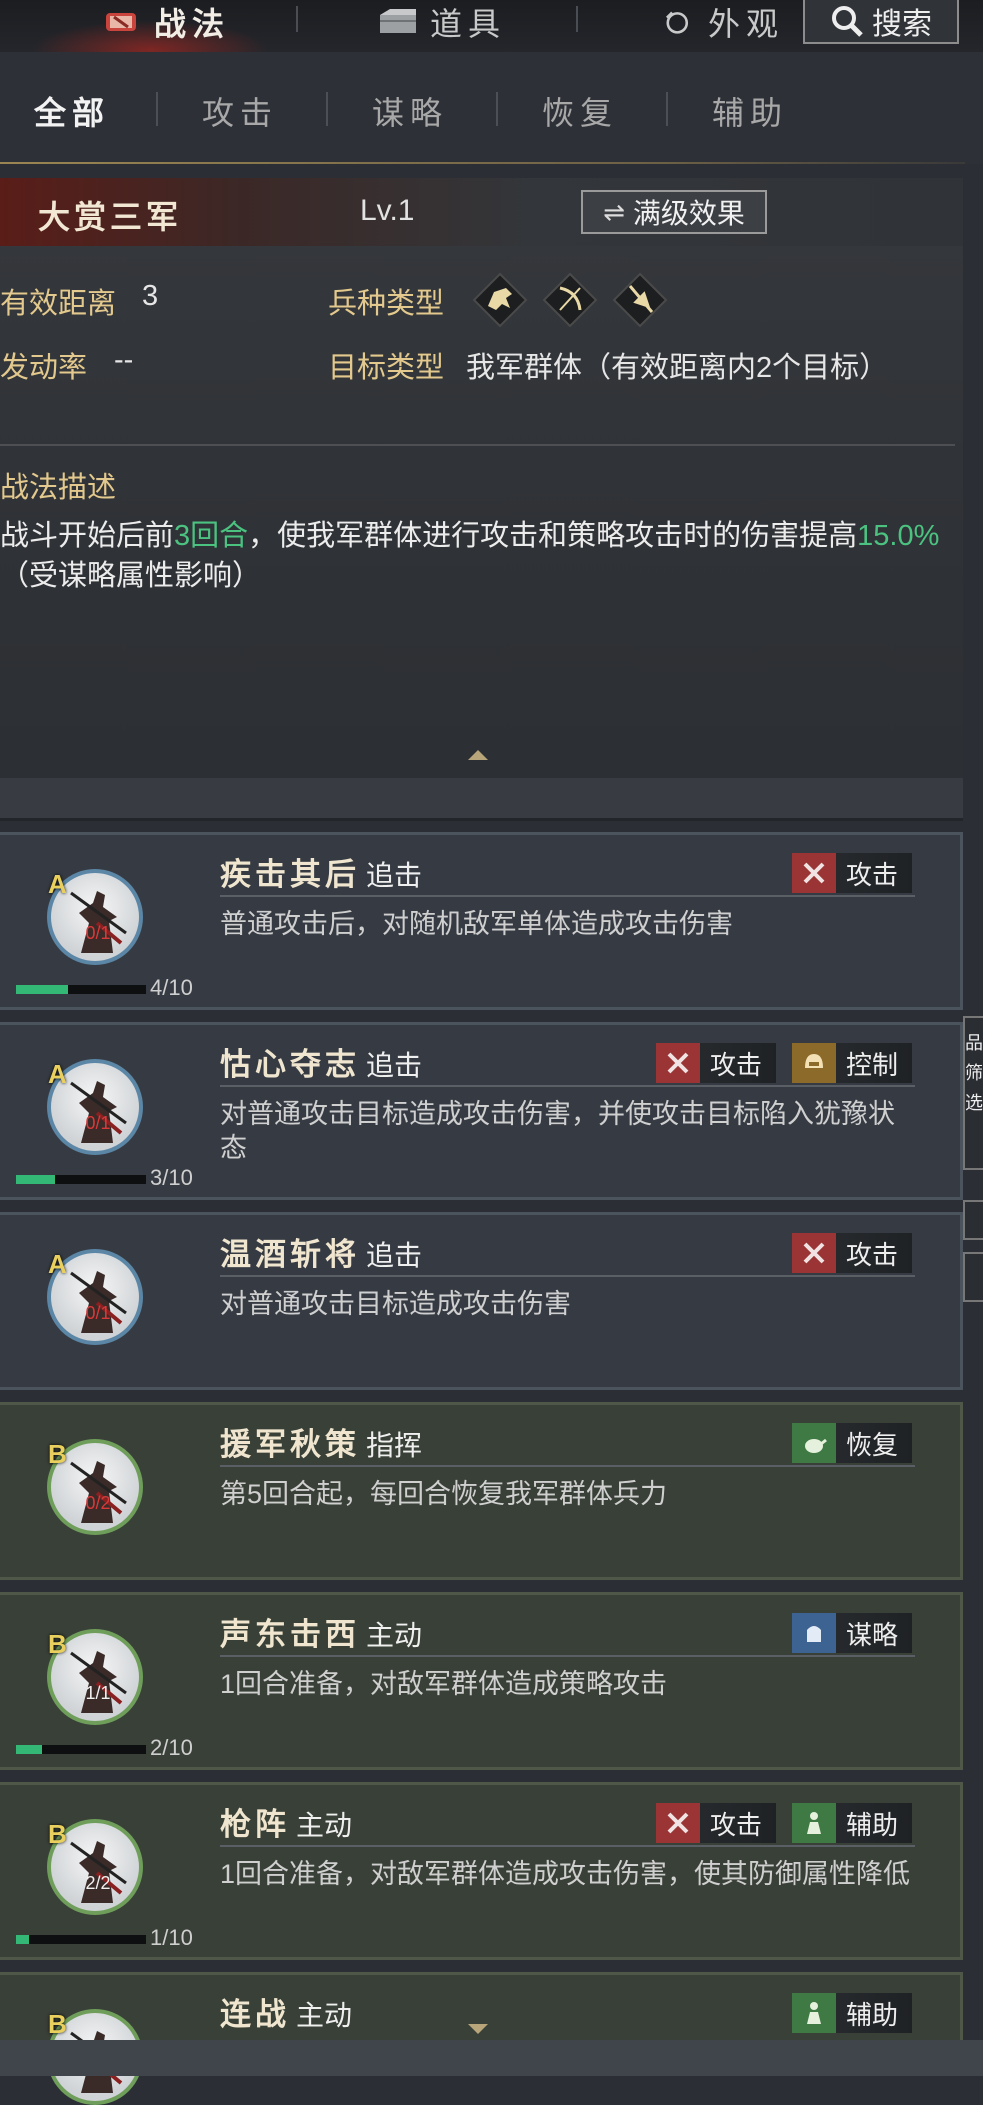 The image size is (983, 2105). What do you see at coordinates (871, 1634) in the screenshot?
I see `skill-tag-label: 谋略` at bounding box center [871, 1634].